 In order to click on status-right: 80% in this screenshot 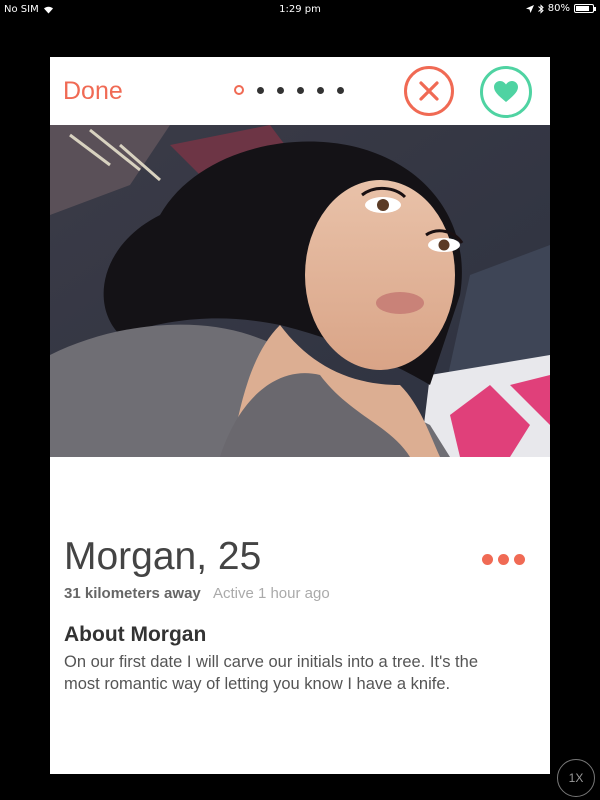, I will do `click(560, 8)`.